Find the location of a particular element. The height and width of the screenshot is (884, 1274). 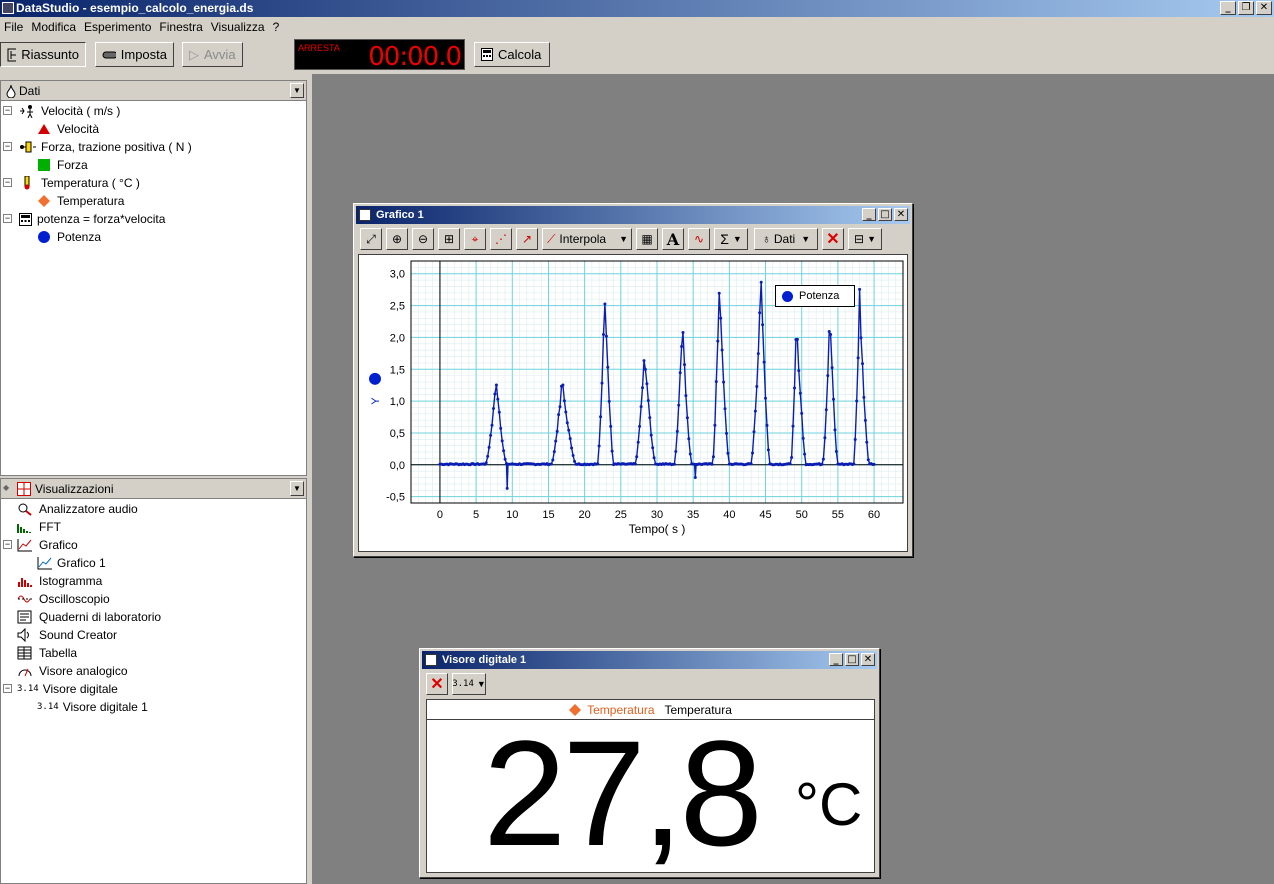

data-child-temperatura: Temperatura is located at coordinates (80, 201).